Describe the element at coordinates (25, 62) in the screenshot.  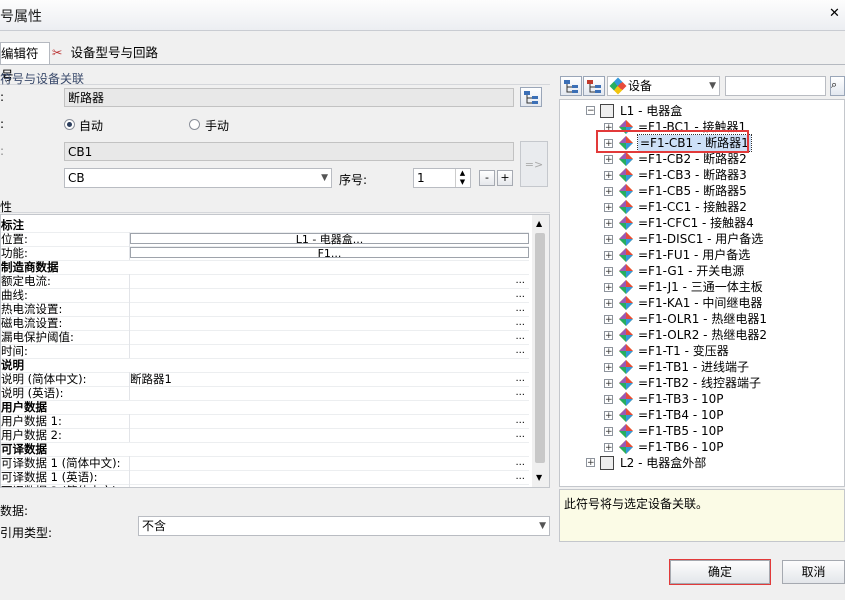
I see `tab-edit-symbol: 编辑符号` at that location.